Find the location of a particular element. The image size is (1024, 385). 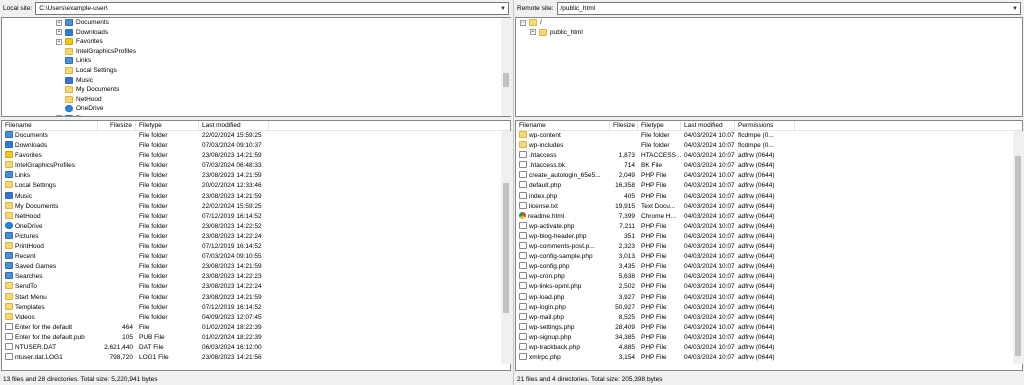

chrome-icon is located at coordinates (522, 215).